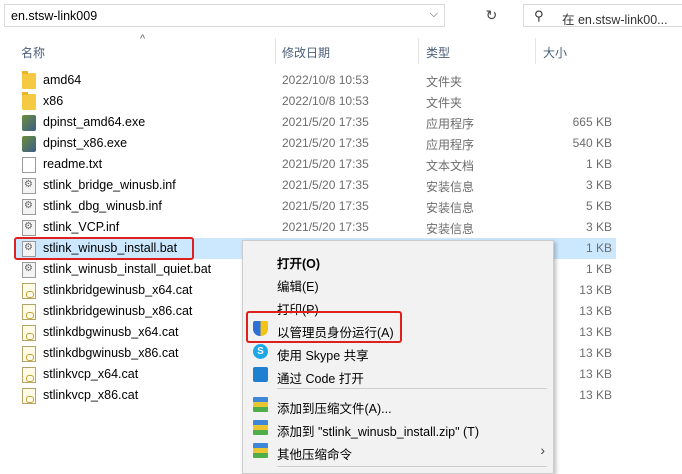 This screenshot has width=682, height=474. I want to click on file-row: x86 2022/10/8 10:53 文件夹, so click(316, 101).